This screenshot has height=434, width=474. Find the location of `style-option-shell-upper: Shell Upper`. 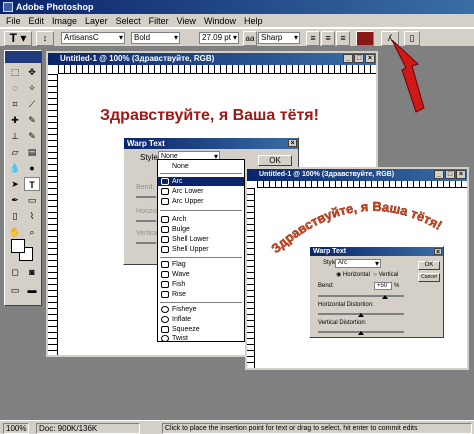

style-option-shell-upper: Shell Upper is located at coordinates (201, 249).